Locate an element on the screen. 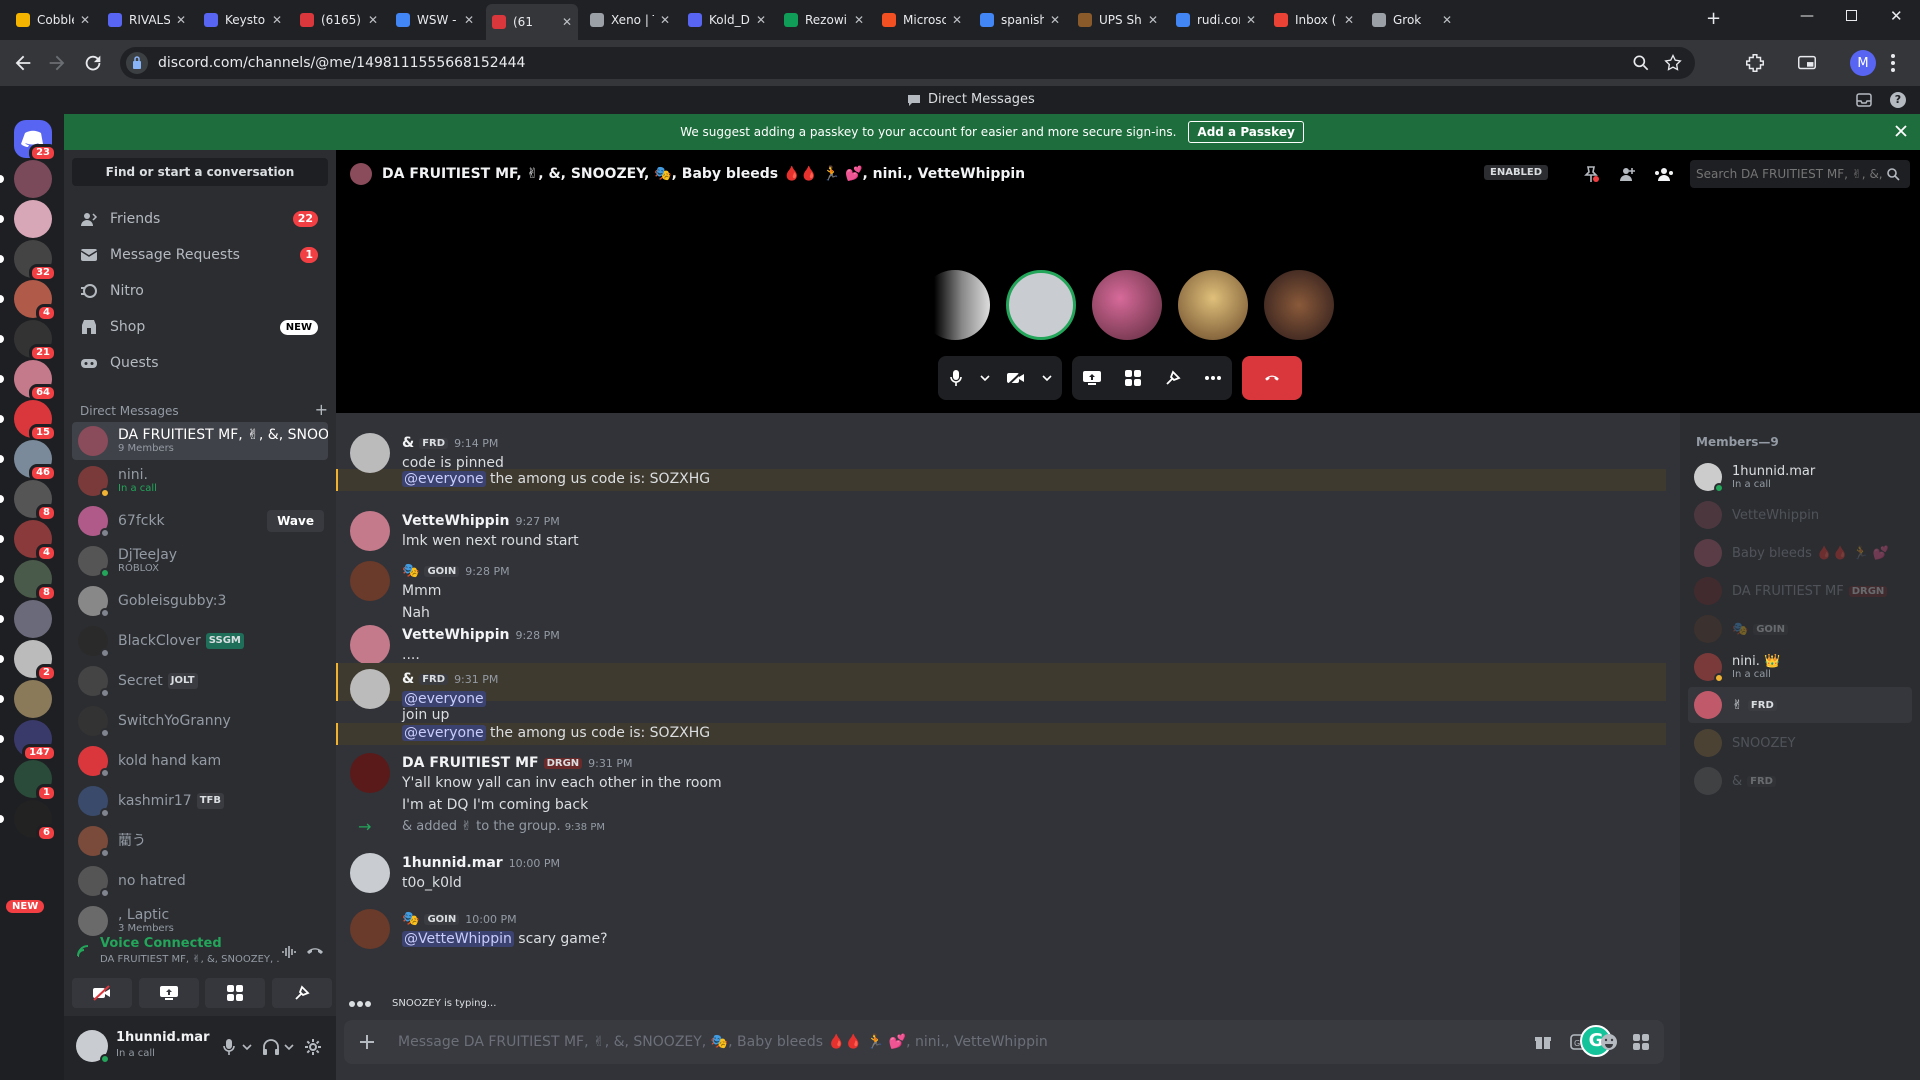  nav-message-requests: Message Requests 1 is located at coordinates (200, 255).